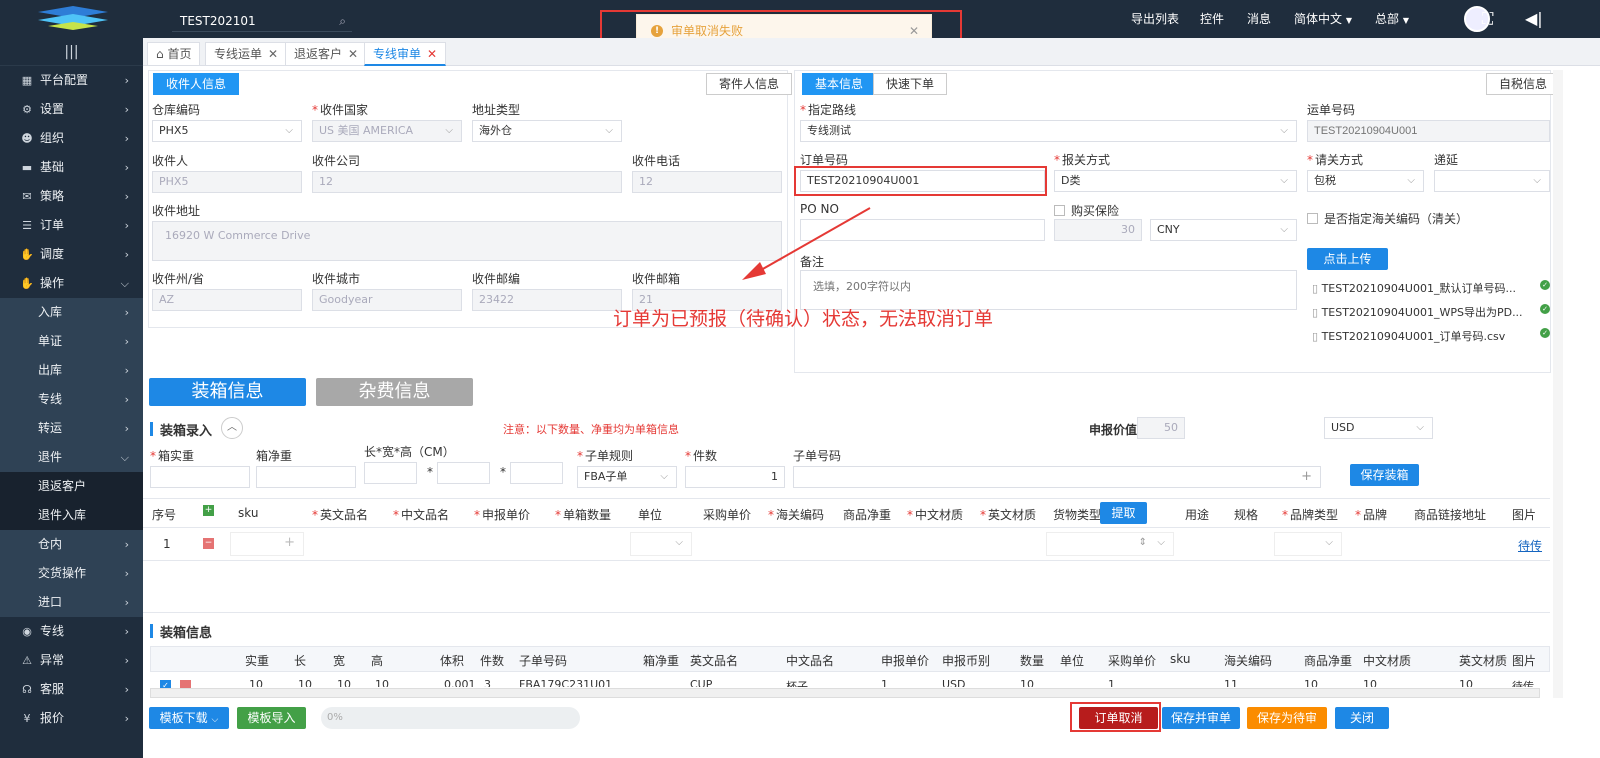 The width and height of the screenshot is (1600, 758). Describe the element at coordinates (661, 544) in the screenshot. I see `unit-select: ⌵` at that location.